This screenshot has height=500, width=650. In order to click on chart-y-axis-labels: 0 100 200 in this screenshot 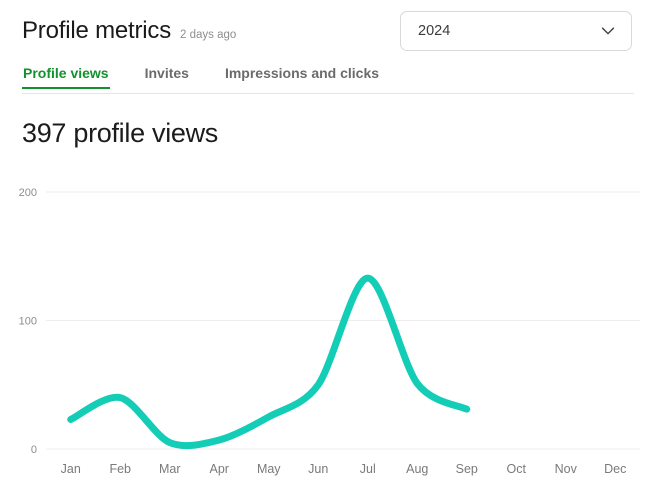, I will do `click(28, 321)`.